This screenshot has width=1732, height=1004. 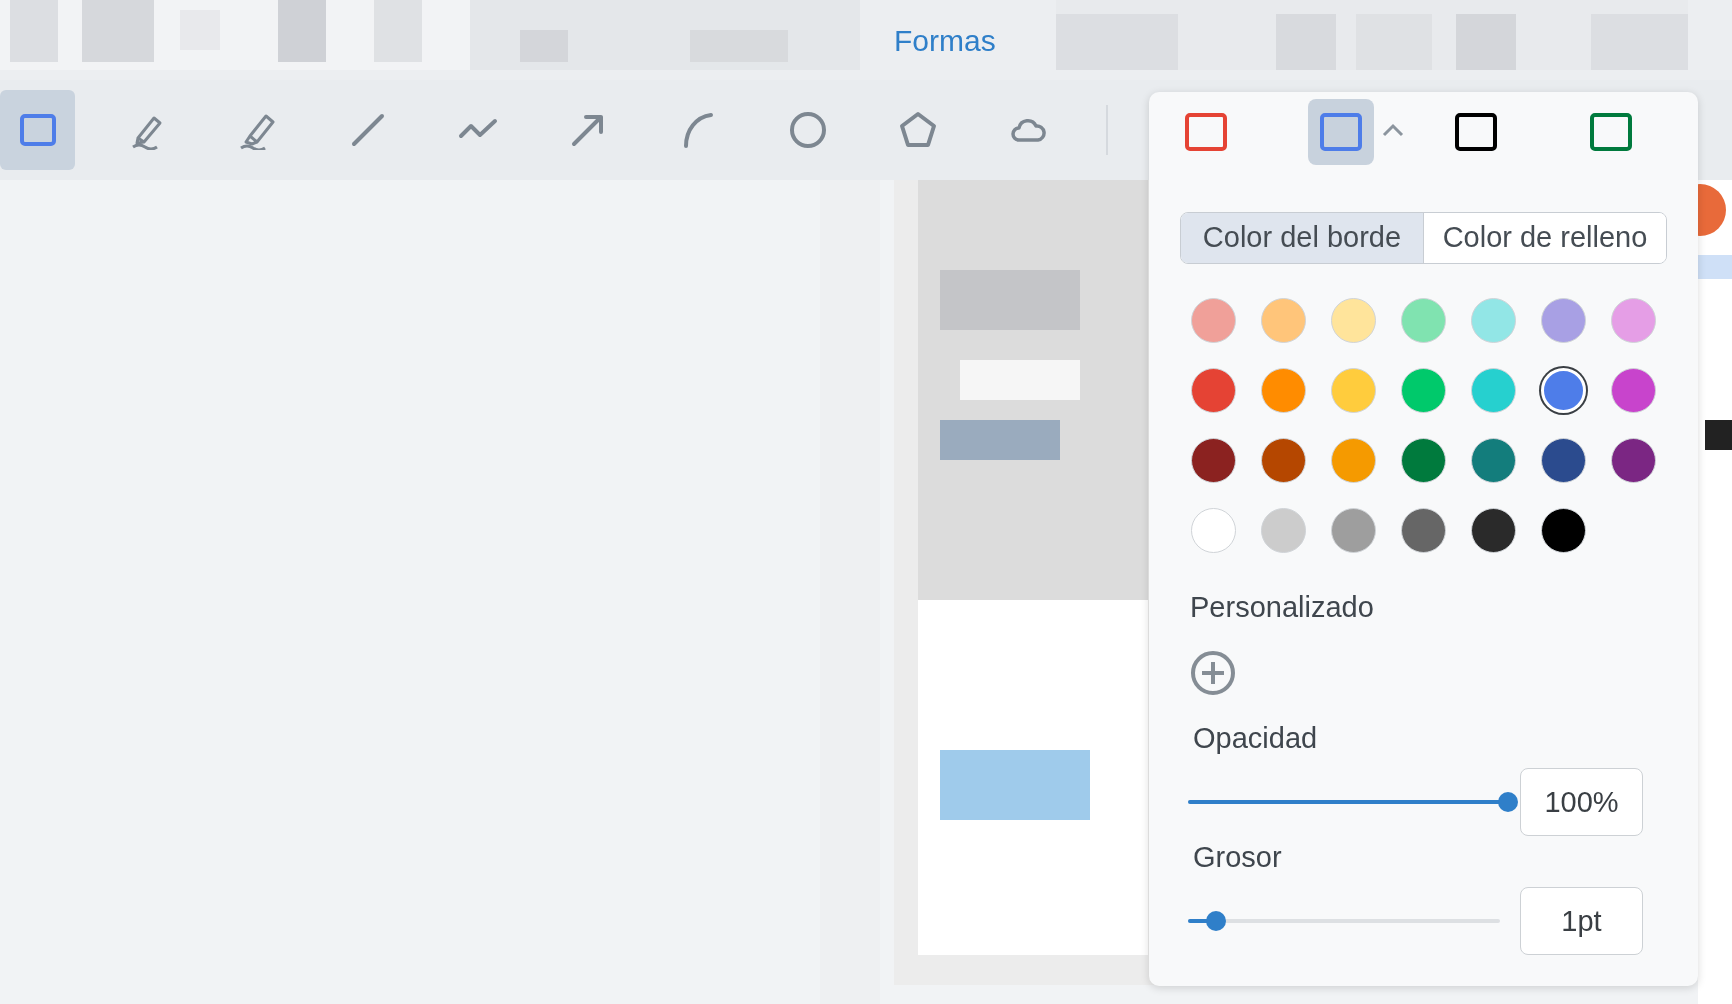 What do you see at coordinates (1581, 921) in the screenshot?
I see `value-field: 1pt` at bounding box center [1581, 921].